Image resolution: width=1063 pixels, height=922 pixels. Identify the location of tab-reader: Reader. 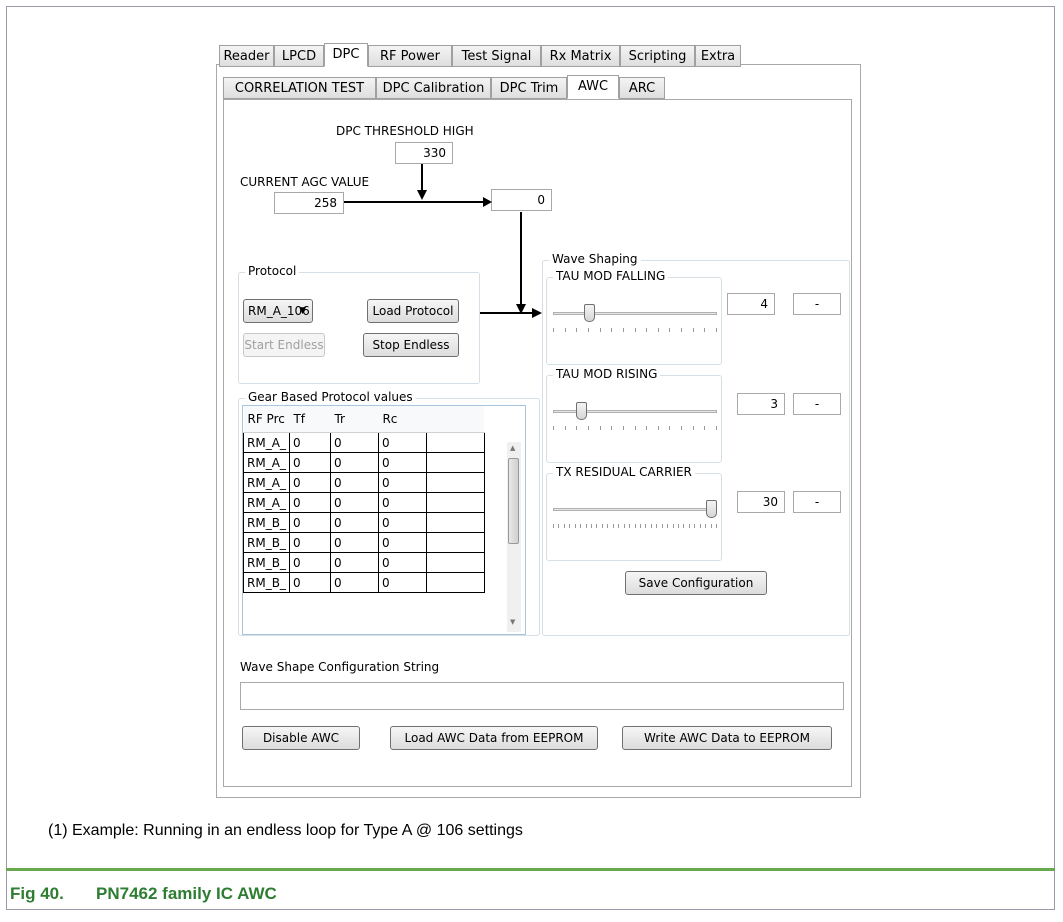
(246, 56).